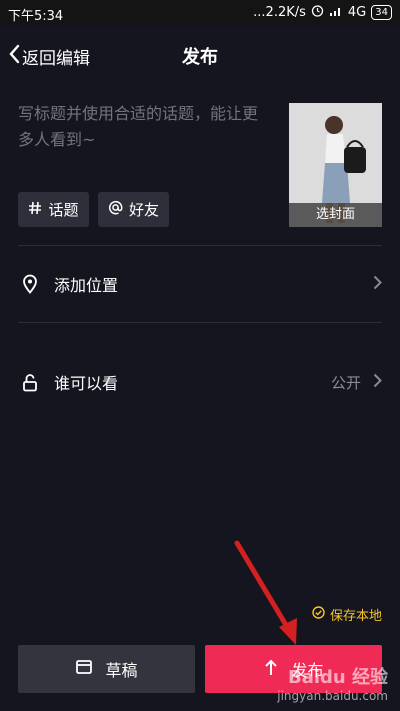  What do you see at coordinates (115, 209) in the screenshot?
I see `at-icon` at bounding box center [115, 209].